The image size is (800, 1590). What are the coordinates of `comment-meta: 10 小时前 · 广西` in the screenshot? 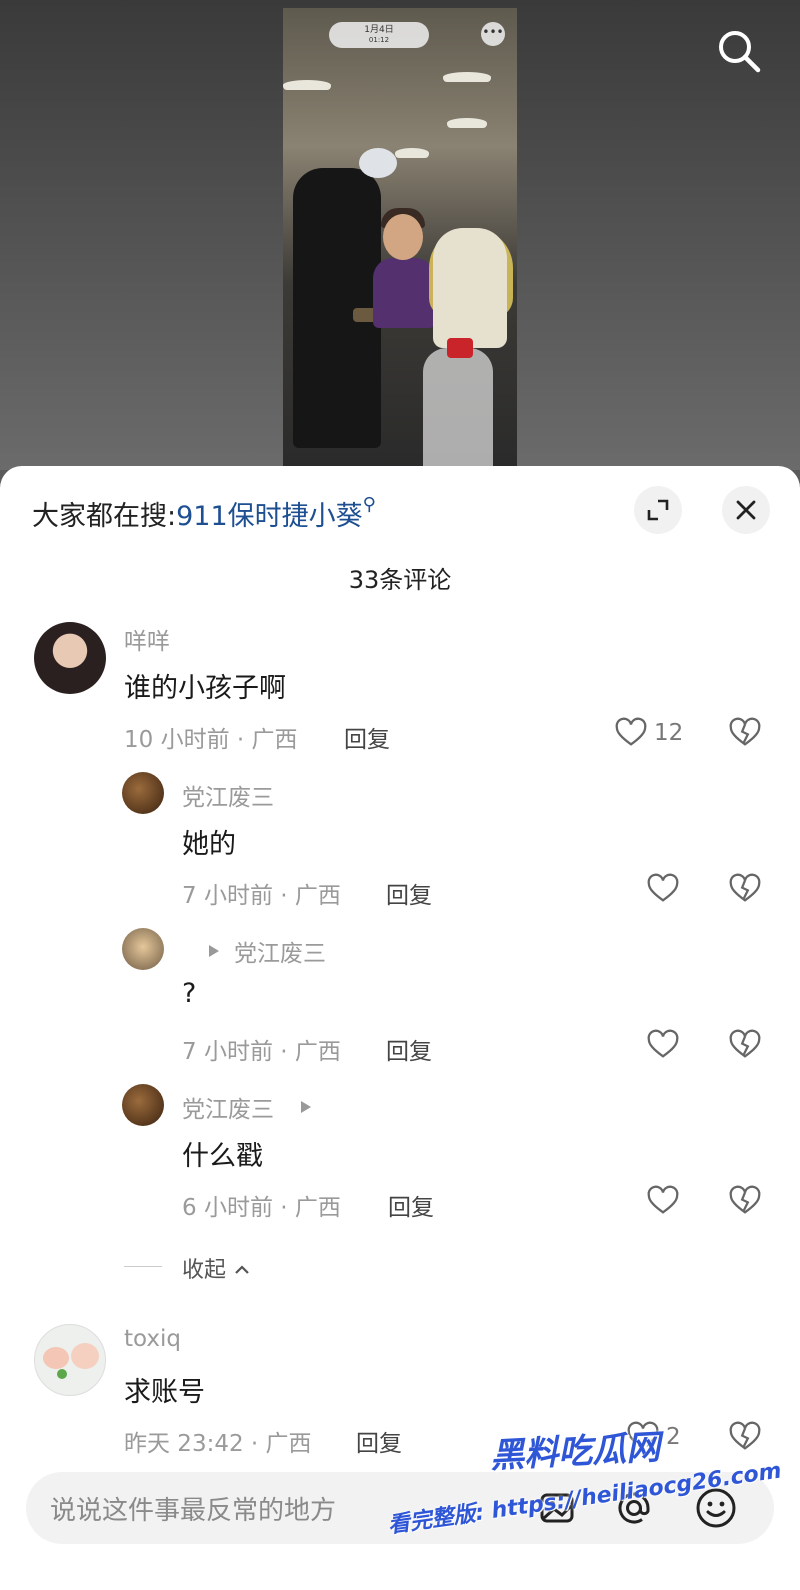 It's located at (211, 740).